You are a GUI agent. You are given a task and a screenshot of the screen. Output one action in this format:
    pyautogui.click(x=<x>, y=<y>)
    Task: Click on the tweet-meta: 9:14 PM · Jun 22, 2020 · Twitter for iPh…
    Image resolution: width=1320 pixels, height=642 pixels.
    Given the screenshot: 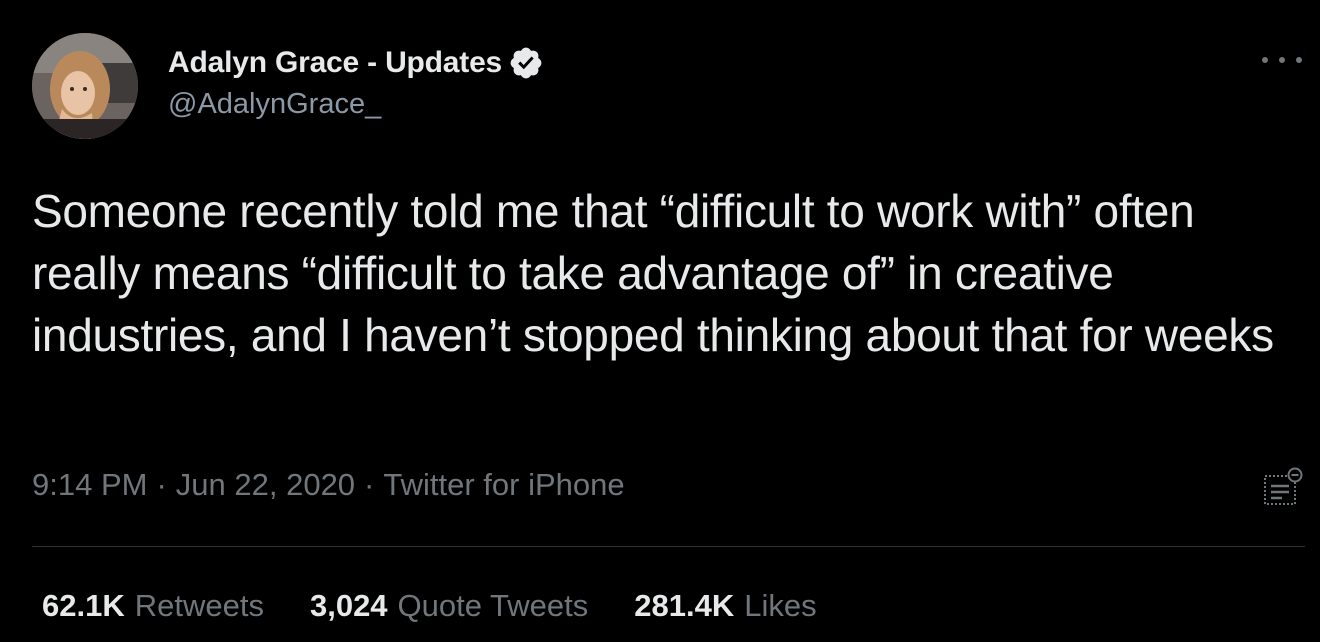 What is the action you would take?
    pyautogui.click(x=328, y=485)
    